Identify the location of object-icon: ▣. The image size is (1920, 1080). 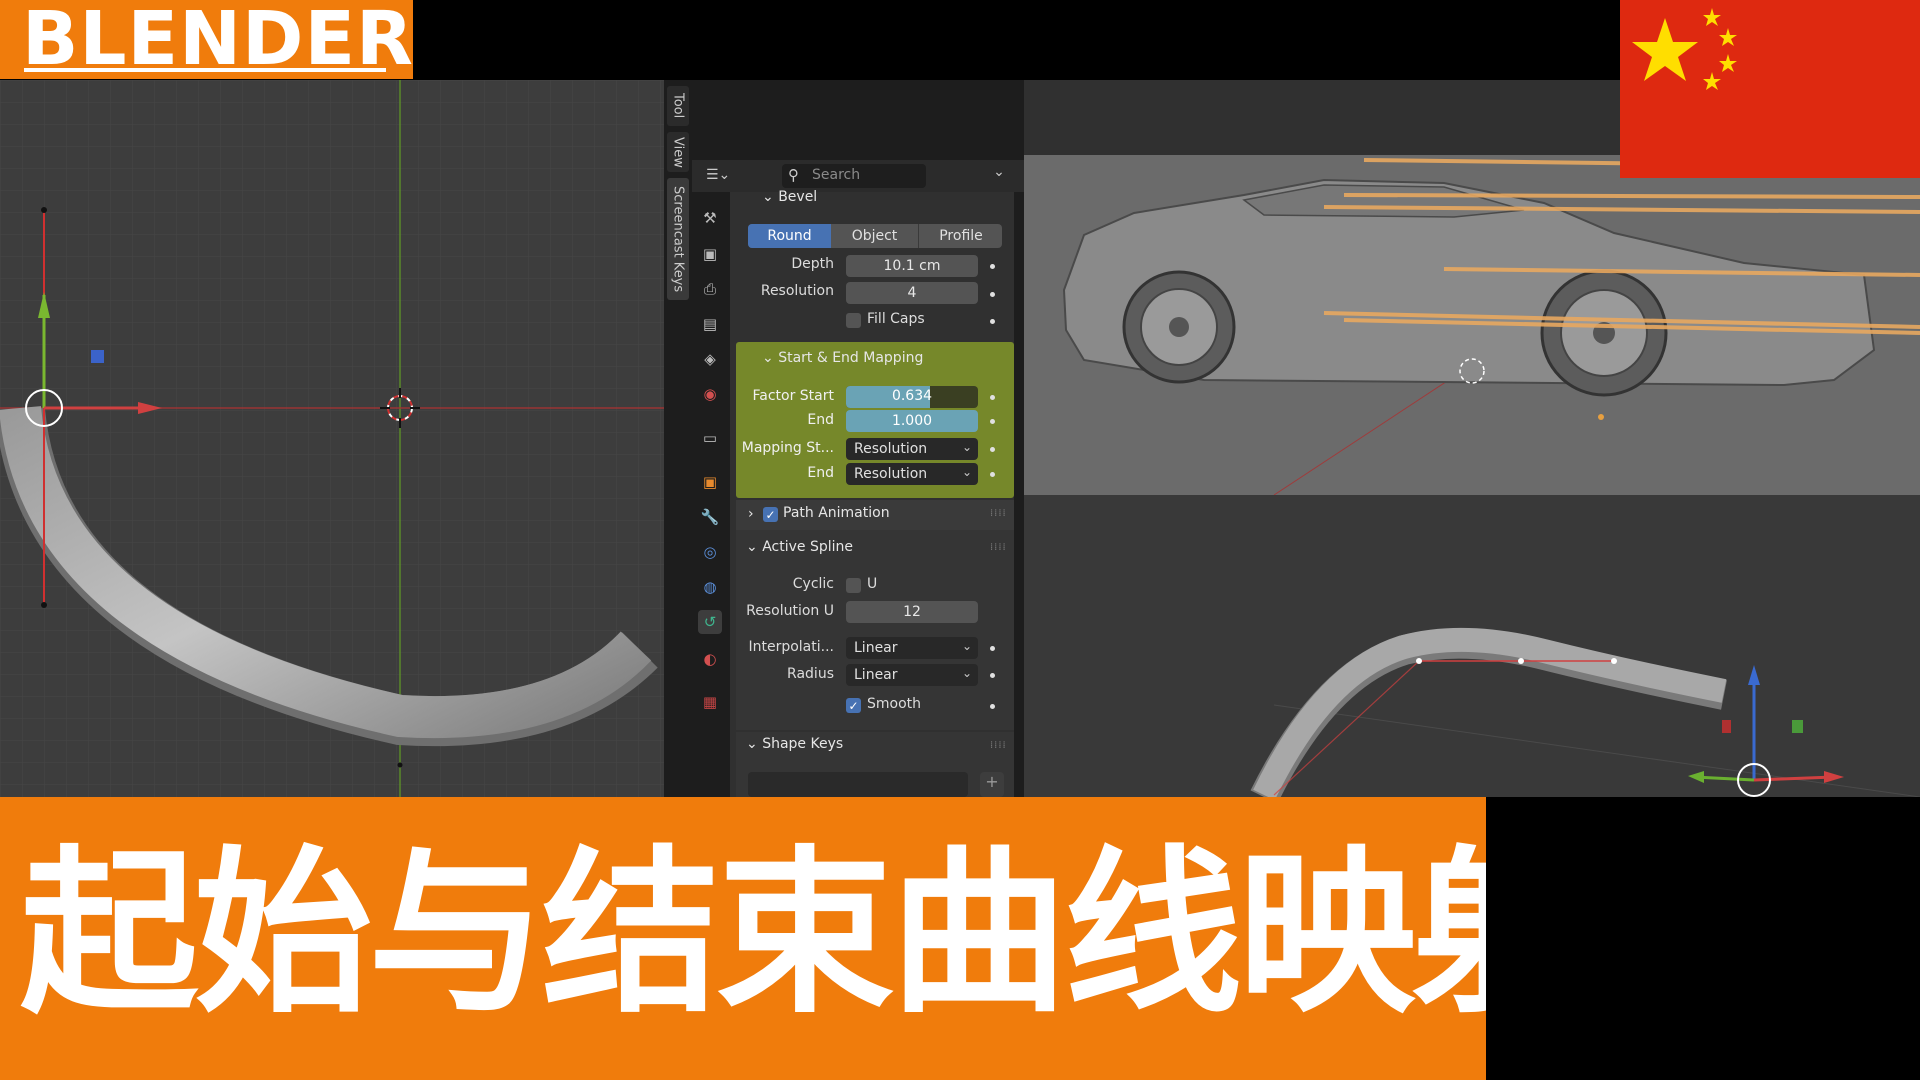
(710, 482).